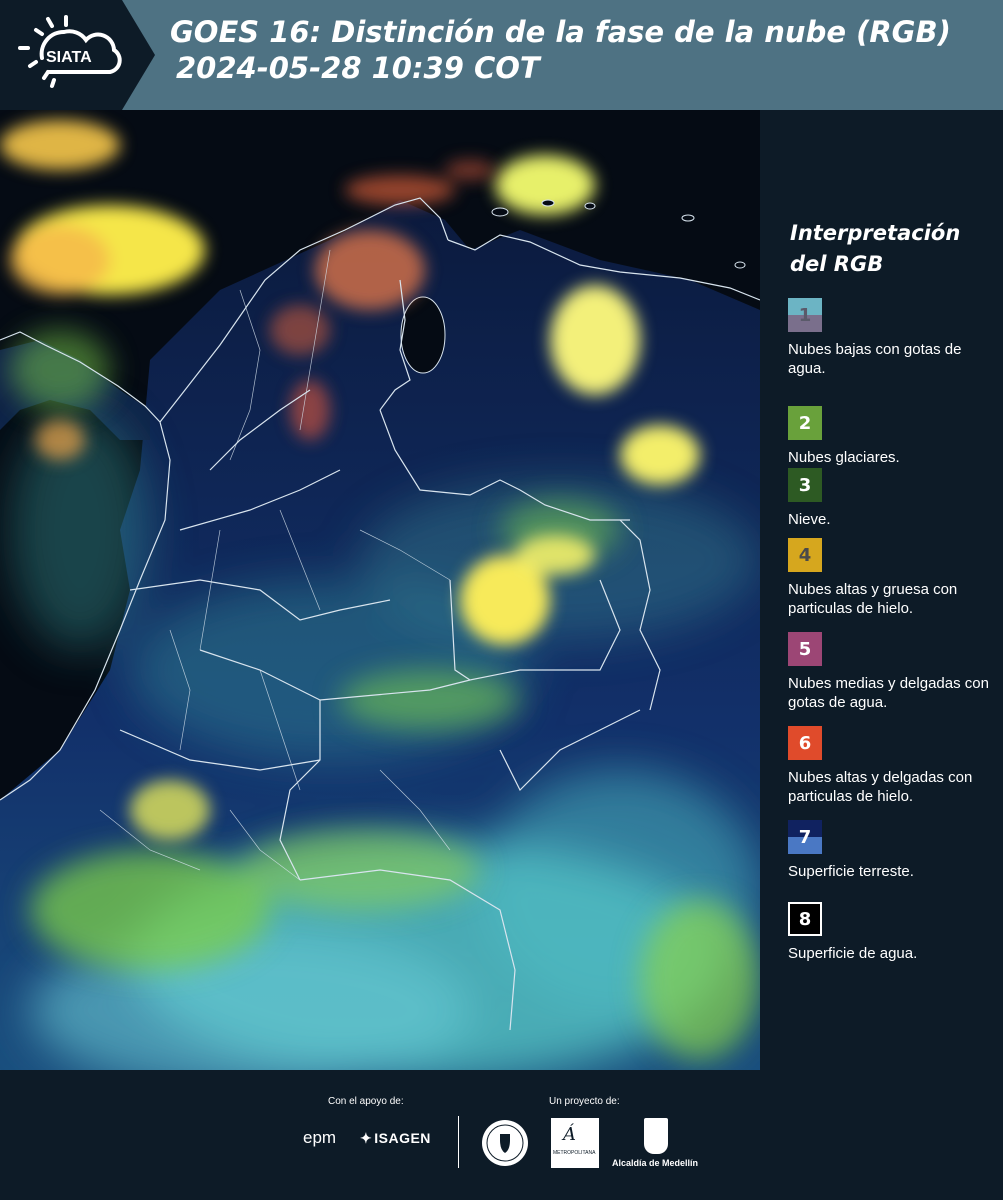  What do you see at coordinates (895, 850) in the screenshot?
I see `legend-item-7: 7 Superficie terreste.` at bounding box center [895, 850].